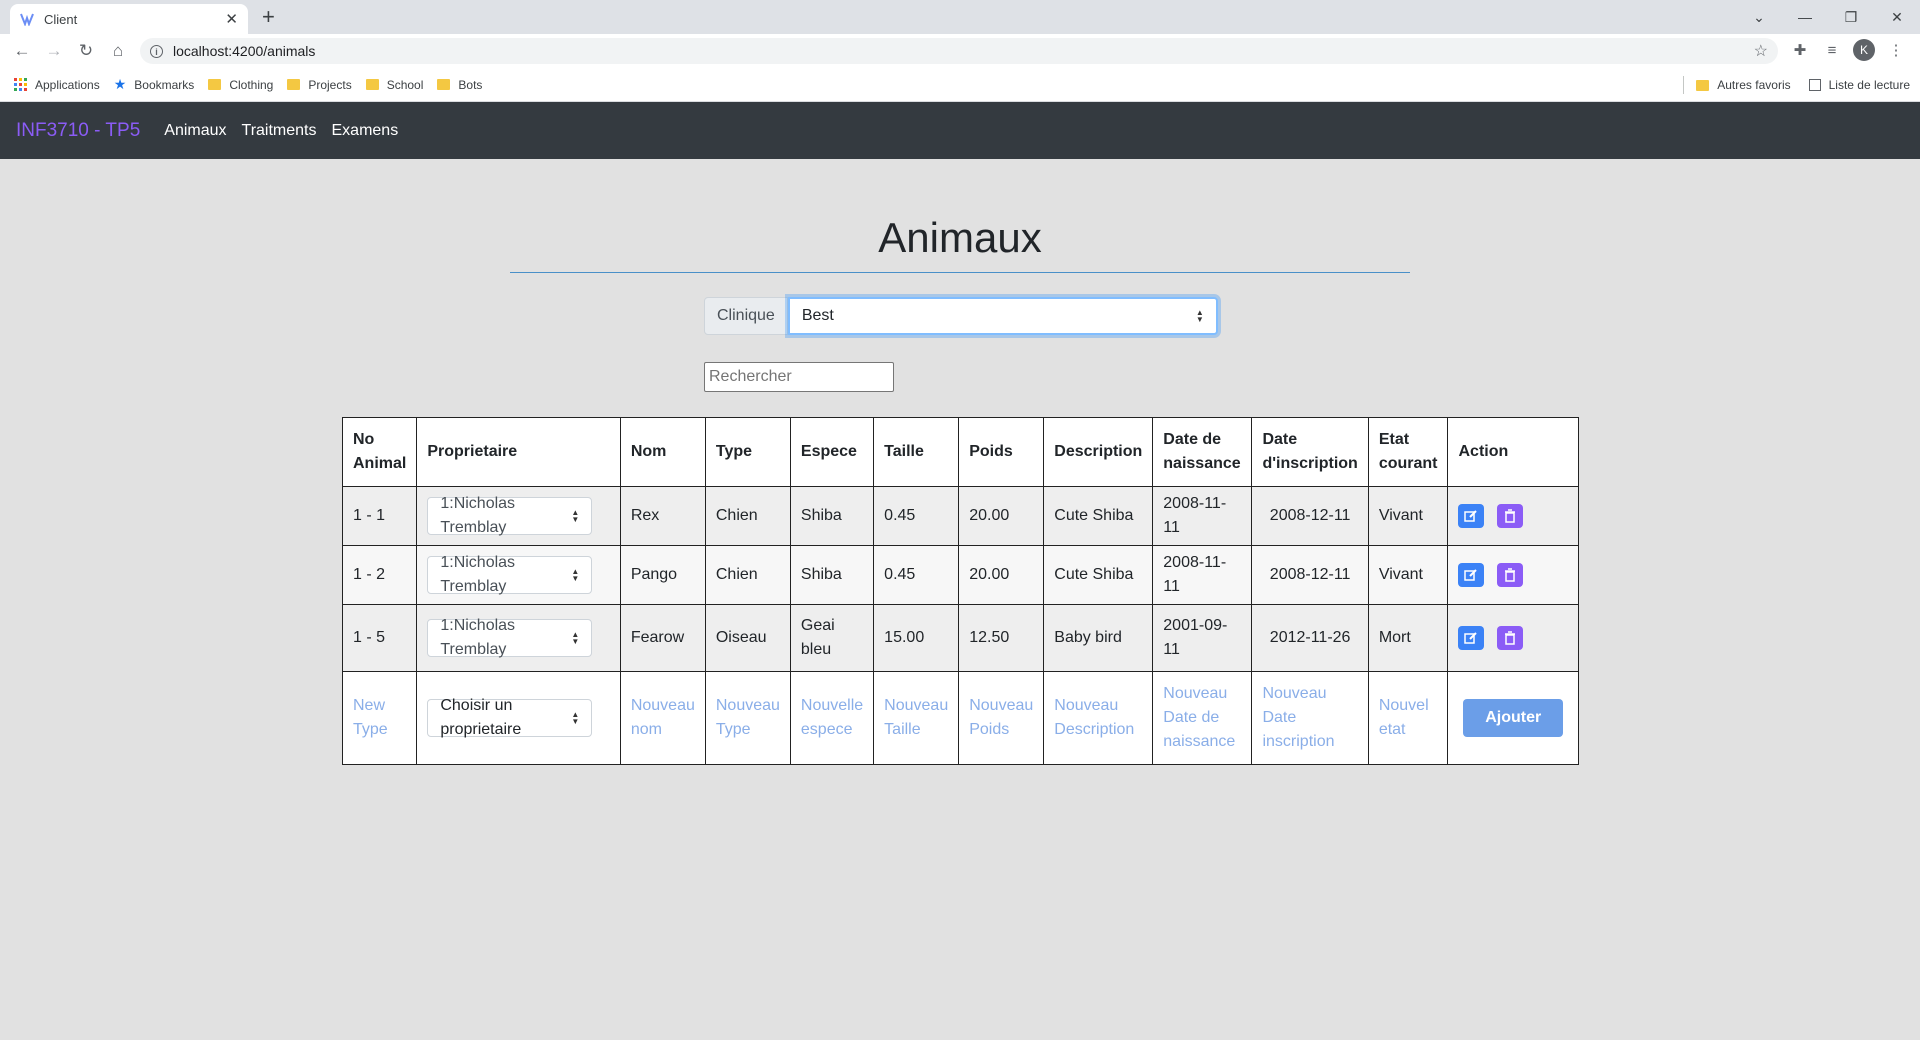 The width and height of the screenshot is (1920, 1040). What do you see at coordinates (330, 84) in the screenshot?
I see `bookmark-label: Projects` at bounding box center [330, 84].